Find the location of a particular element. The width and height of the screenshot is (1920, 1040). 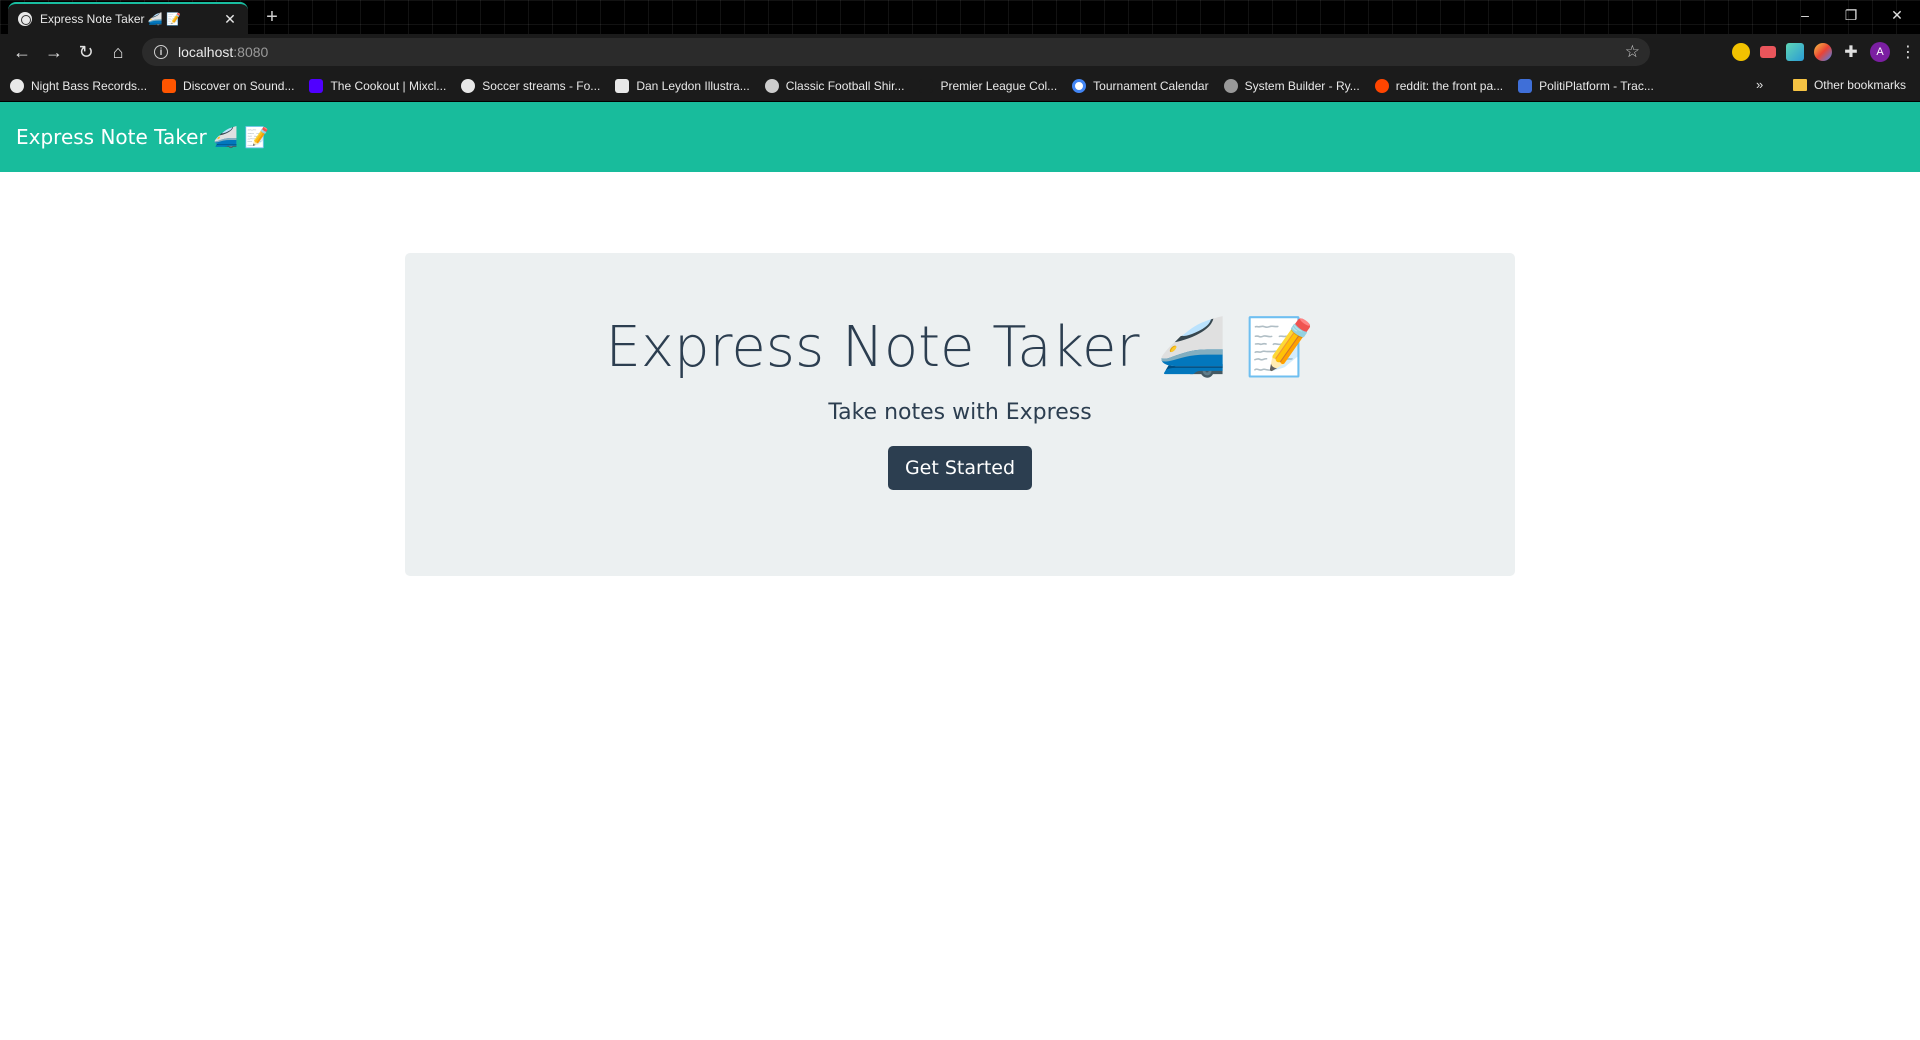

football-icon is located at coordinates (771, 85).